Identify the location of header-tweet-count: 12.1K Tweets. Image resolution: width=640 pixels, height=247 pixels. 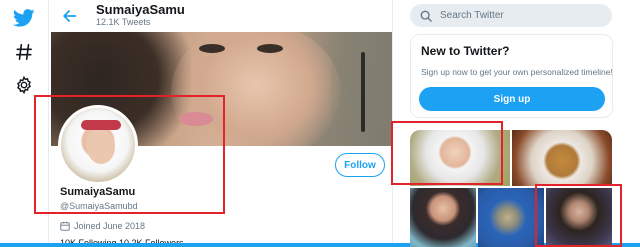
(123, 22).